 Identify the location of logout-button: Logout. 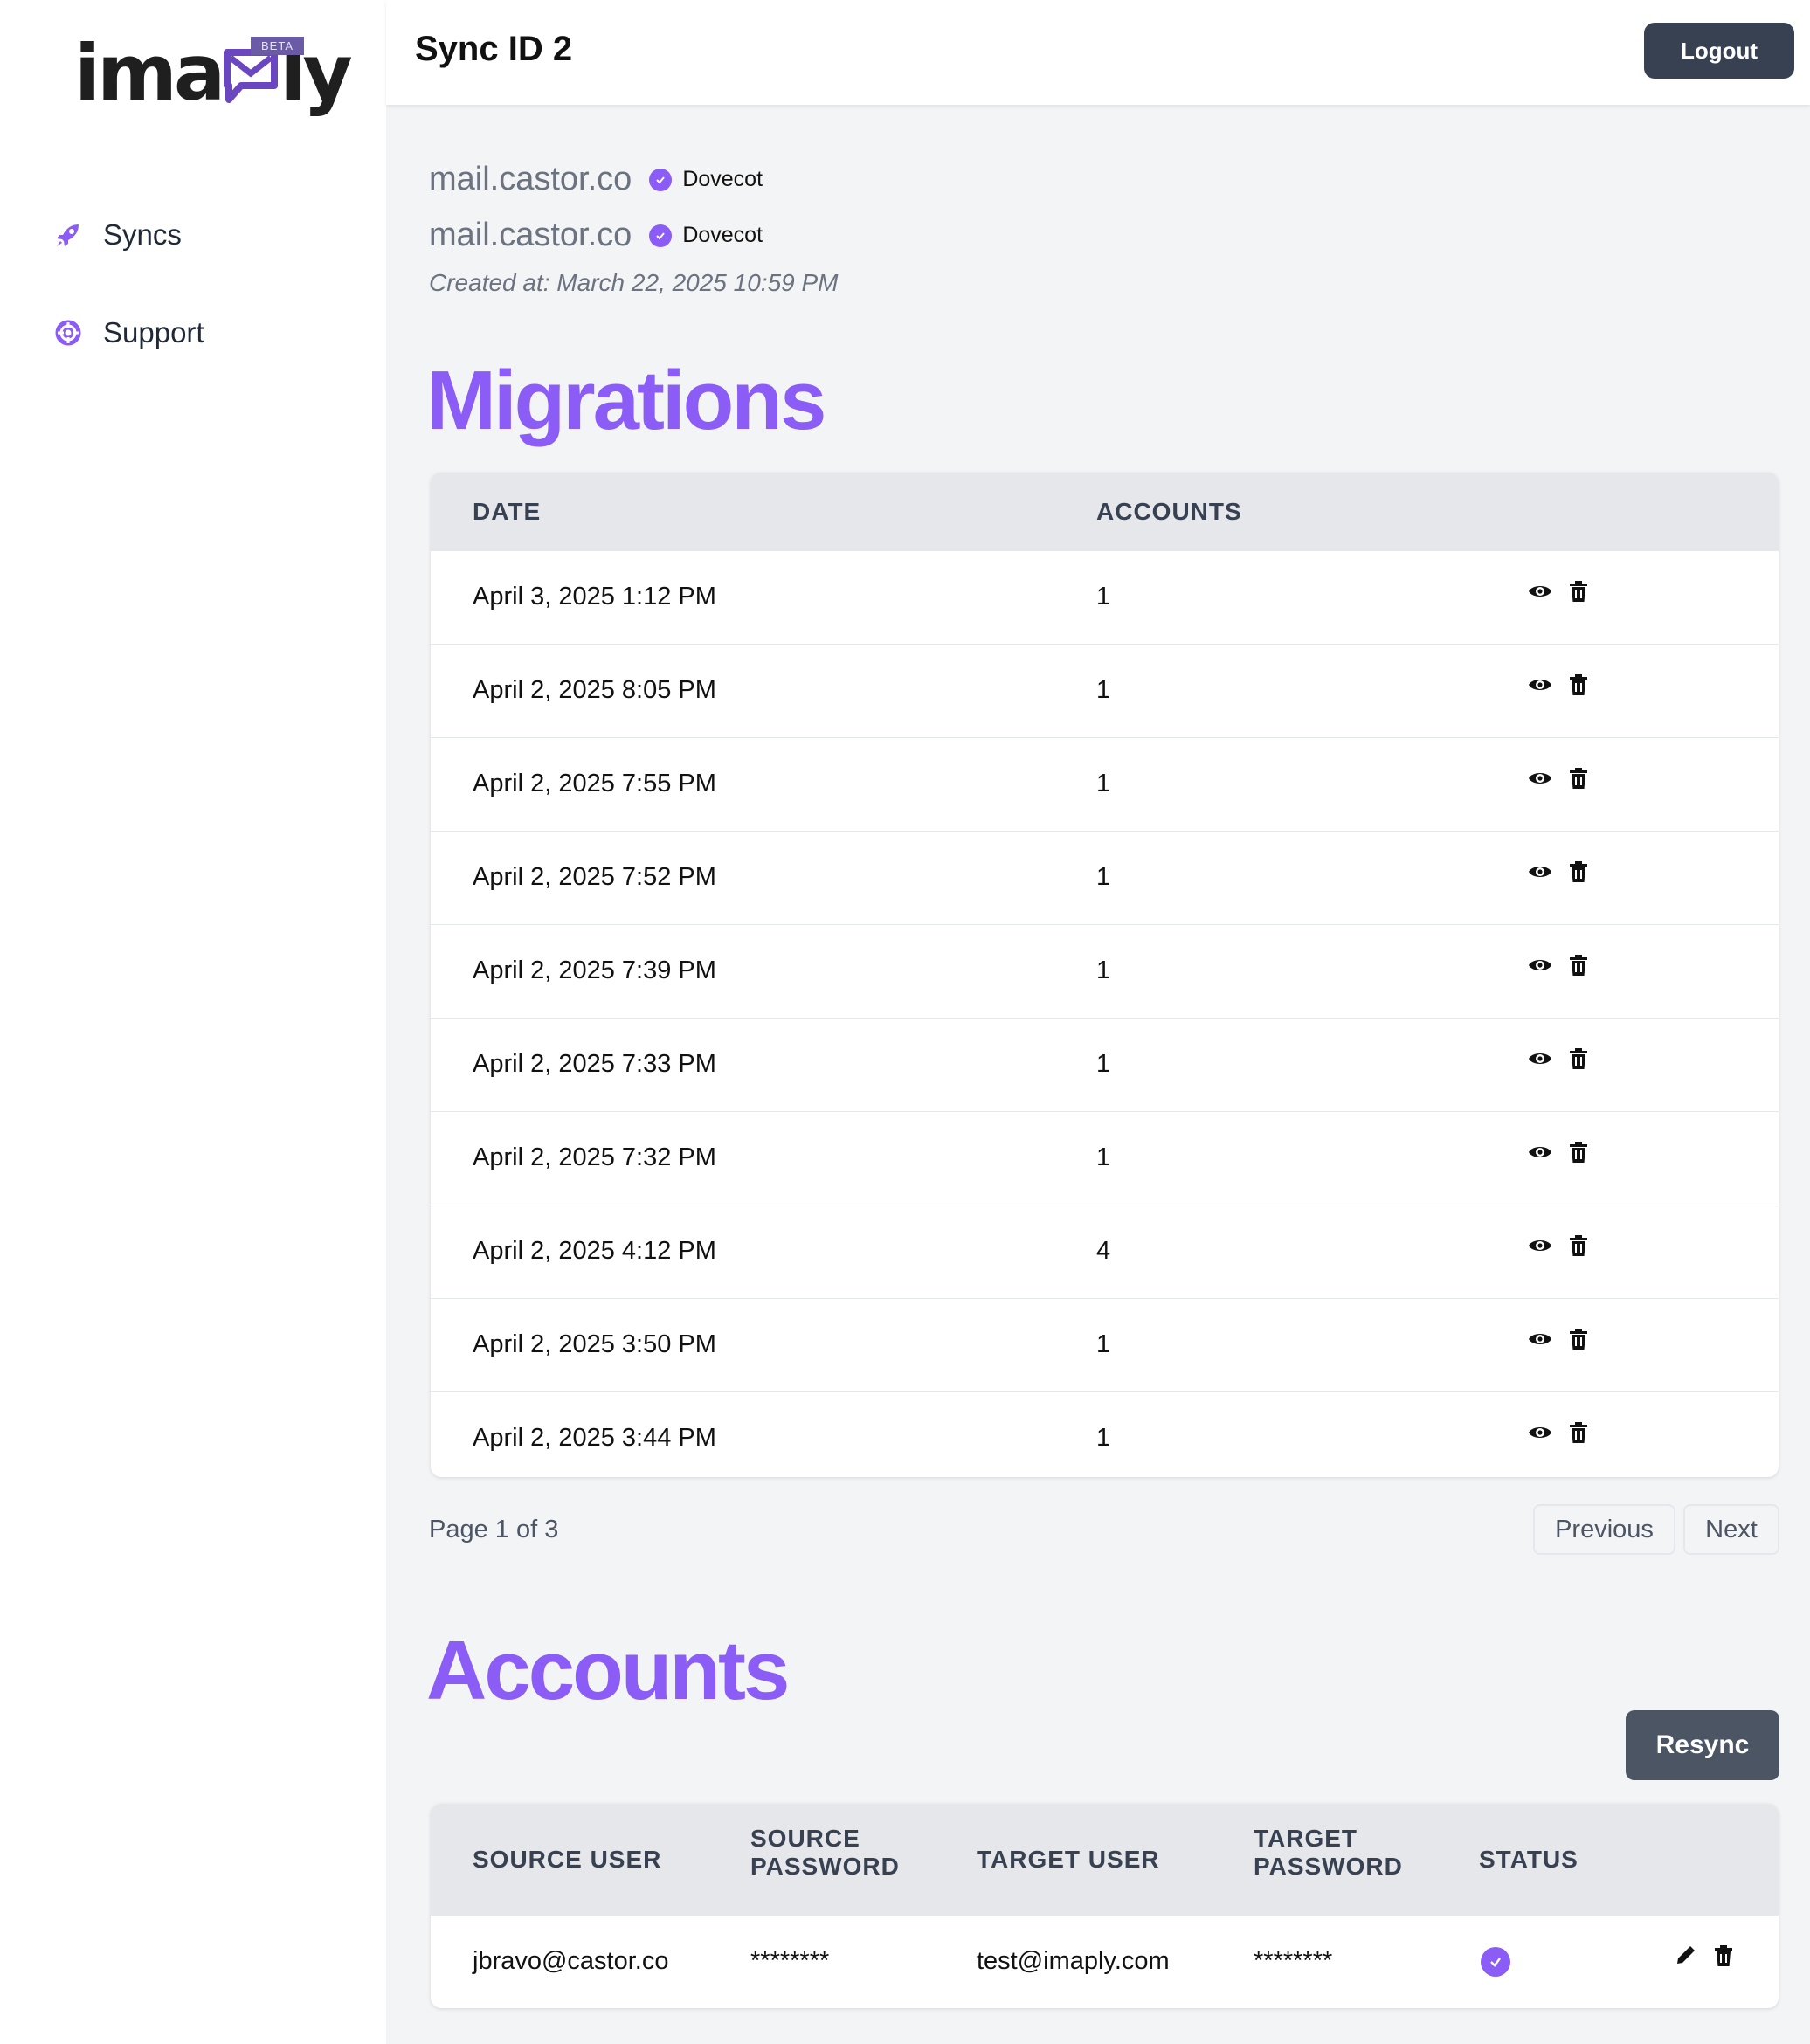
(1719, 51).